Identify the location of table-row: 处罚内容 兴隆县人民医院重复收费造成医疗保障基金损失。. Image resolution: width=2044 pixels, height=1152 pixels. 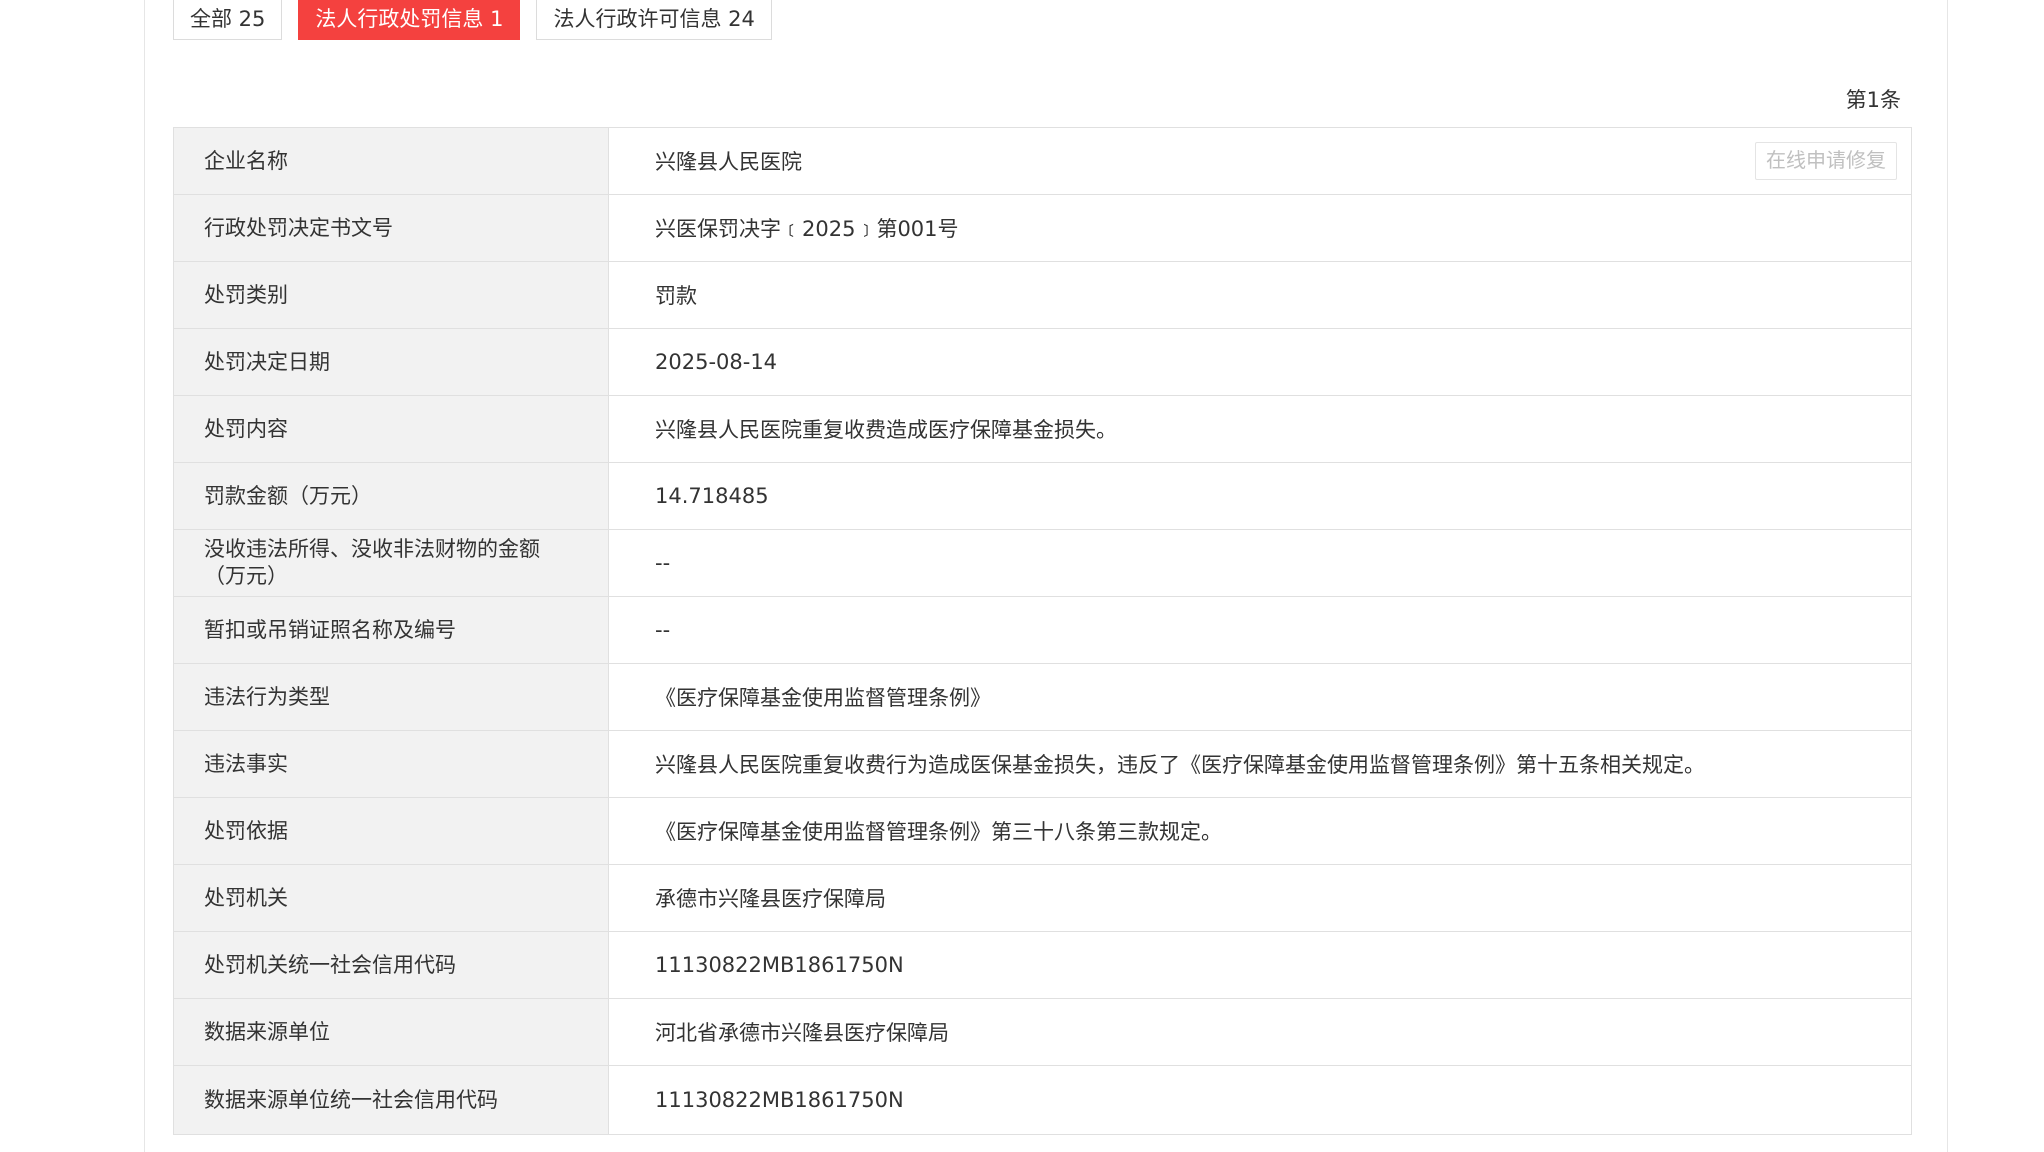
(1042, 429).